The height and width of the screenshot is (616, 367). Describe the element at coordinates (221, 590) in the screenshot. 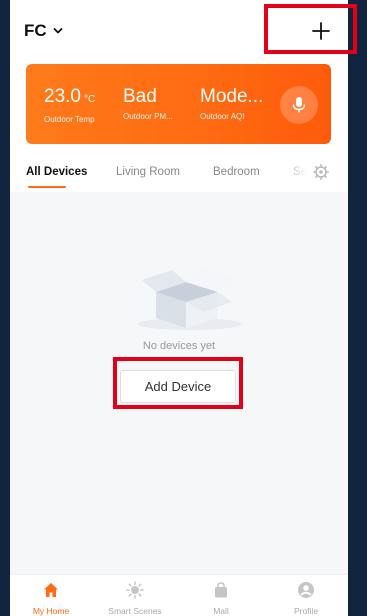

I see `shopping-bag-icon` at that location.